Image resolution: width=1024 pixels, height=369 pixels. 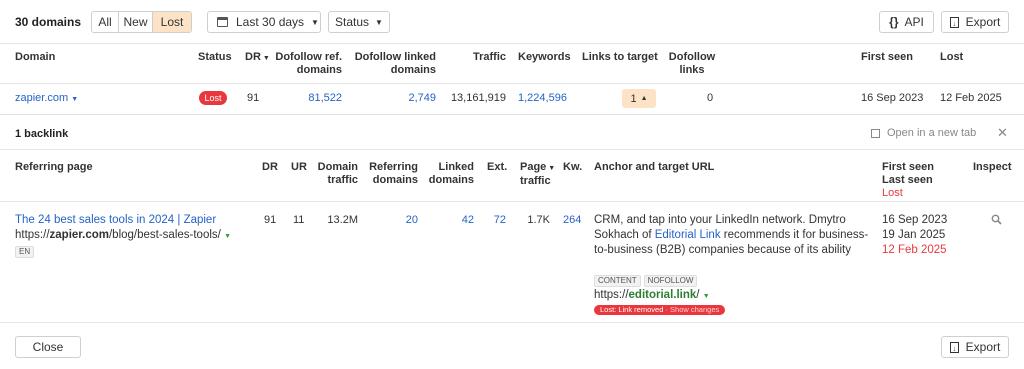 What do you see at coordinates (892, 193) in the screenshot?
I see `col-lost-label: Lost` at bounding box center [892, 193].